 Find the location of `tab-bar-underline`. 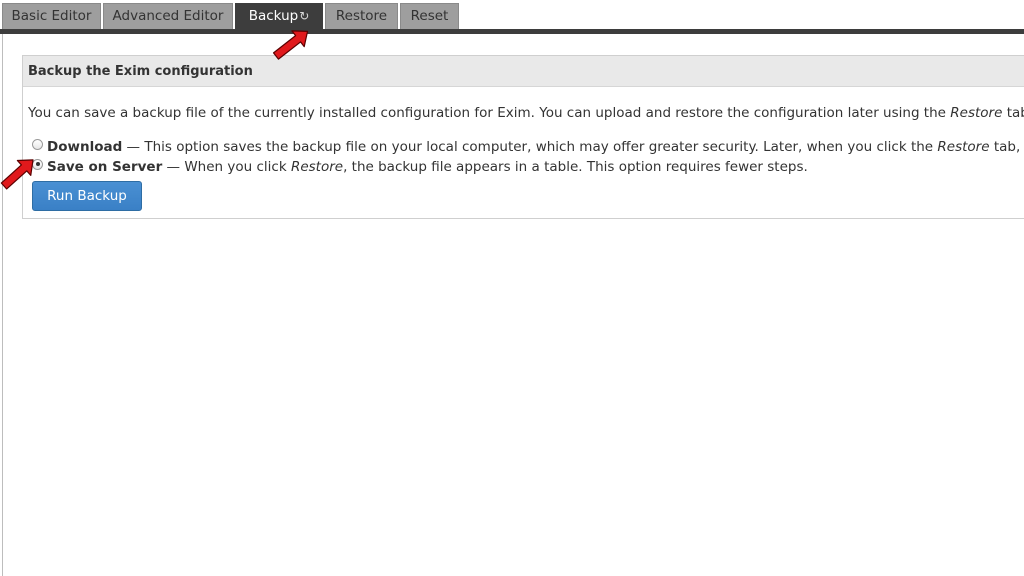

tab-bar-underline is located at coordinates (512, 31).